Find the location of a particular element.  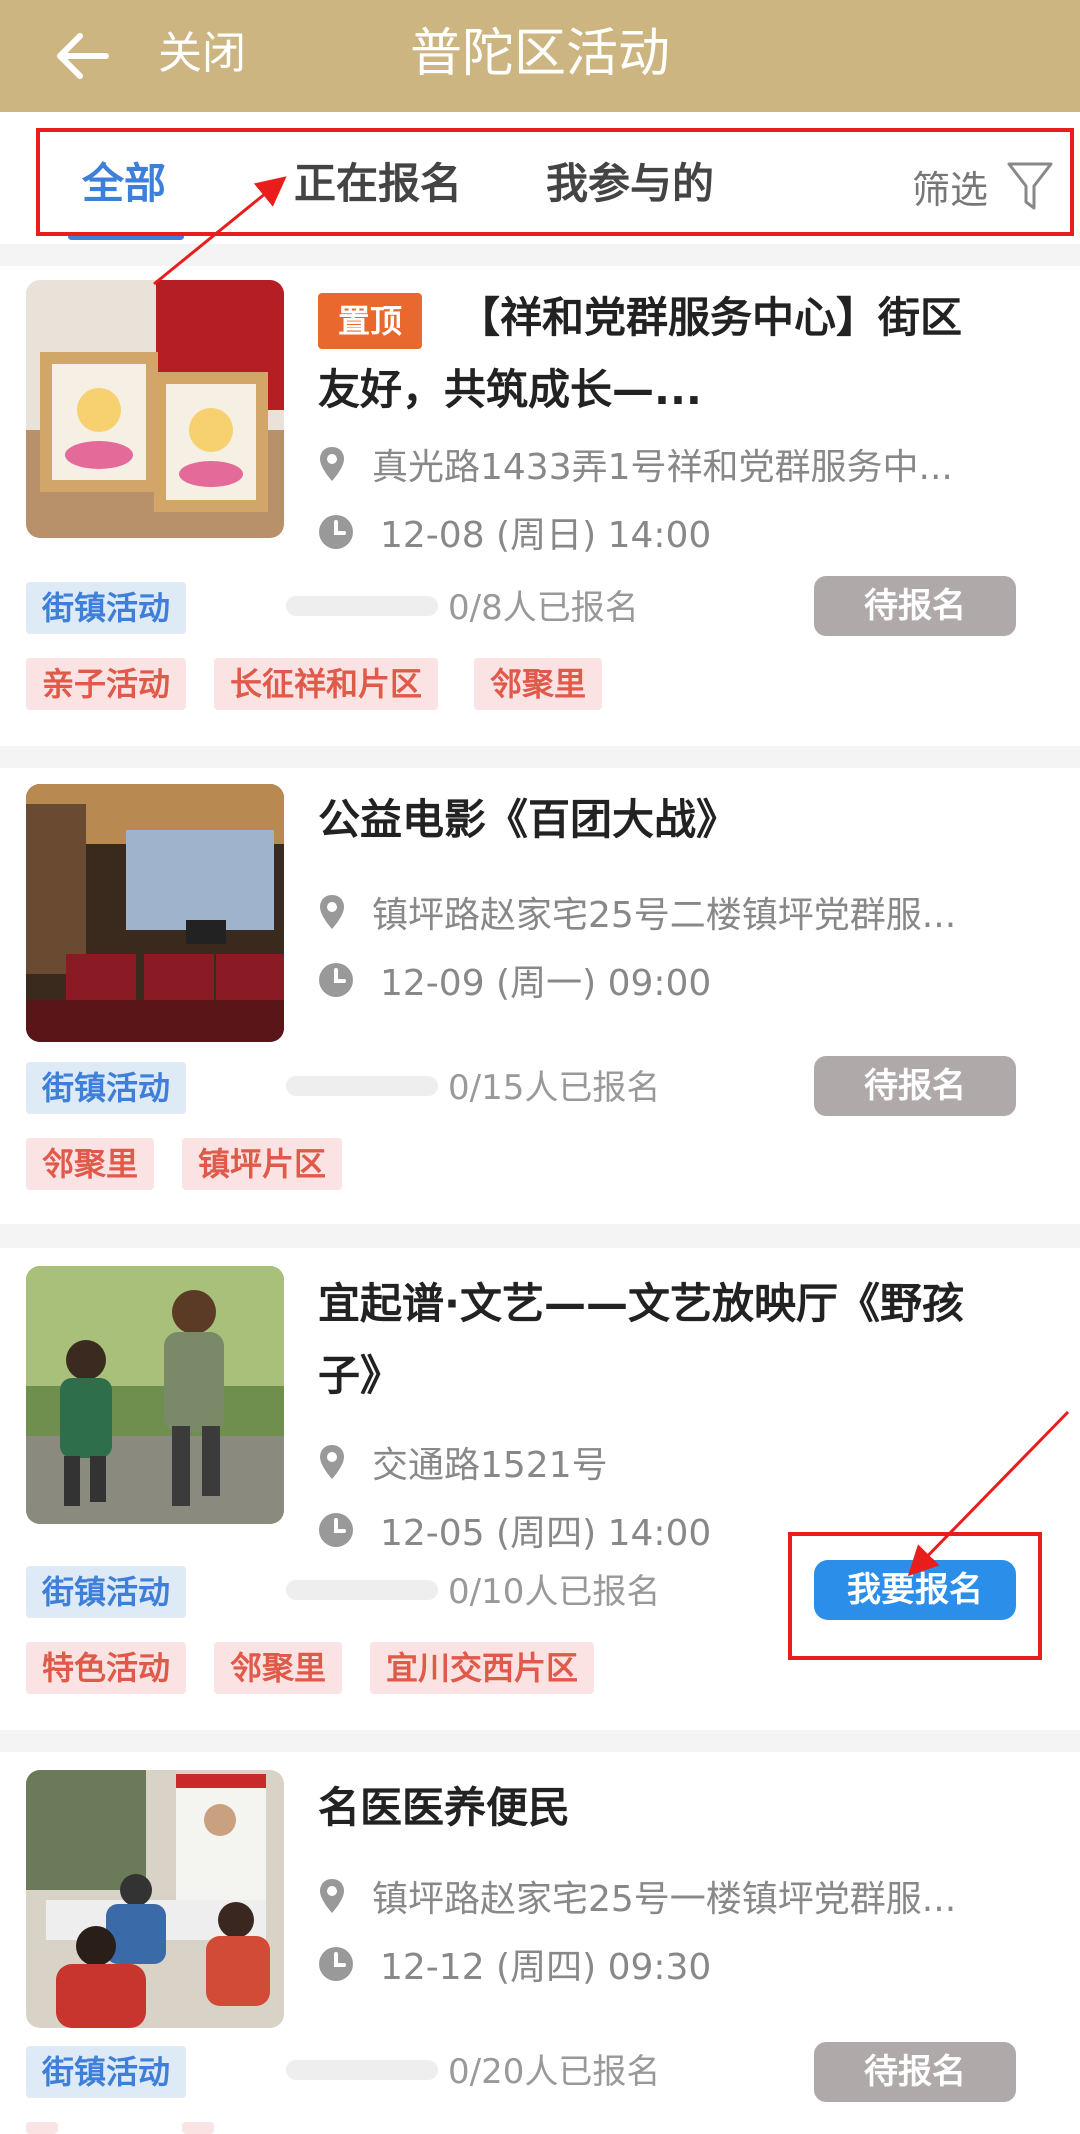

tag: 特色活动 is located at coordinates (106, 1668).